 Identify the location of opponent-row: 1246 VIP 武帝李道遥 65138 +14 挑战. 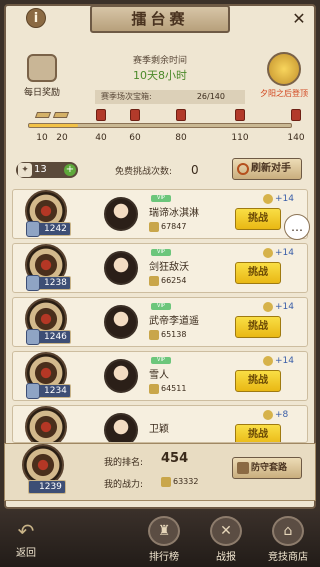
(160, 322).